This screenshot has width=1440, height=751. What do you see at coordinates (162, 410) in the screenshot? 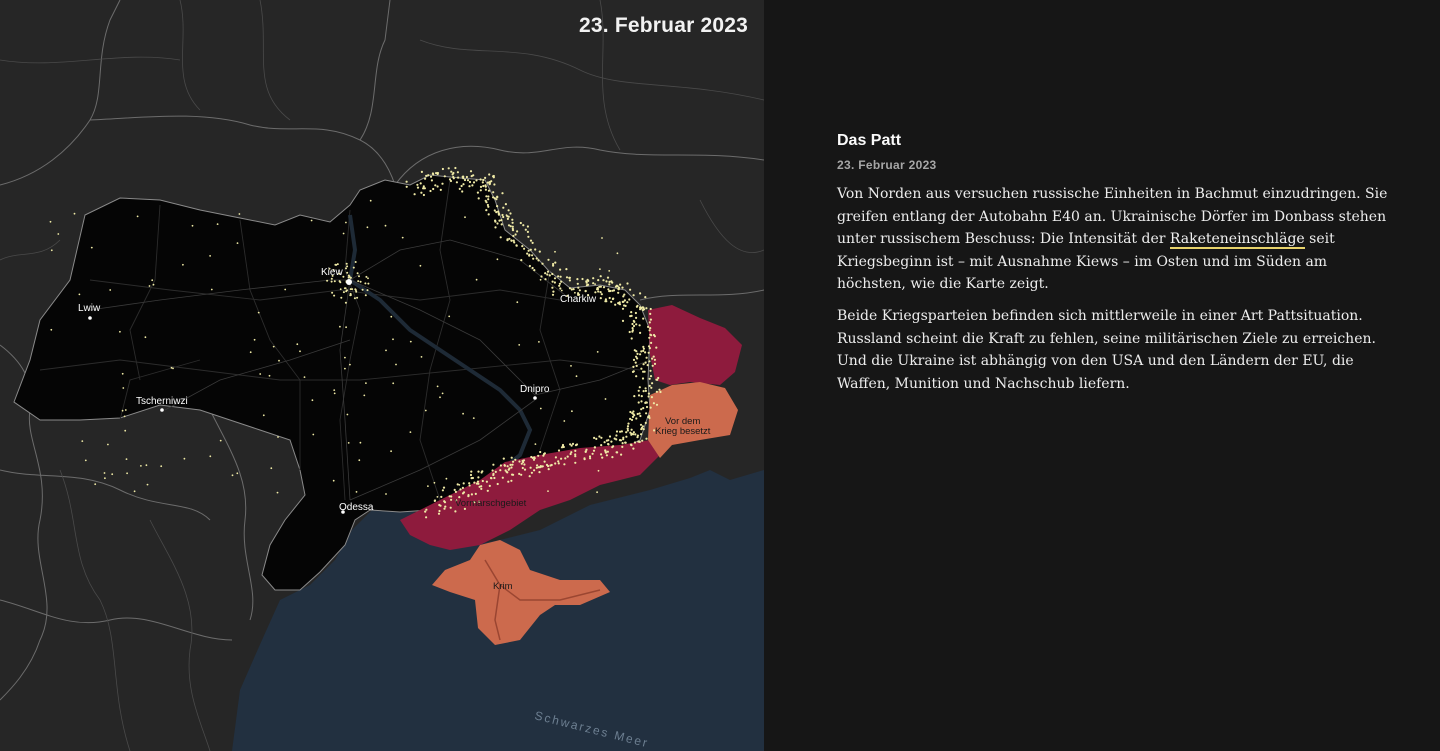
I see `tscherniwzi-marker` at bounding box center [162, 410].